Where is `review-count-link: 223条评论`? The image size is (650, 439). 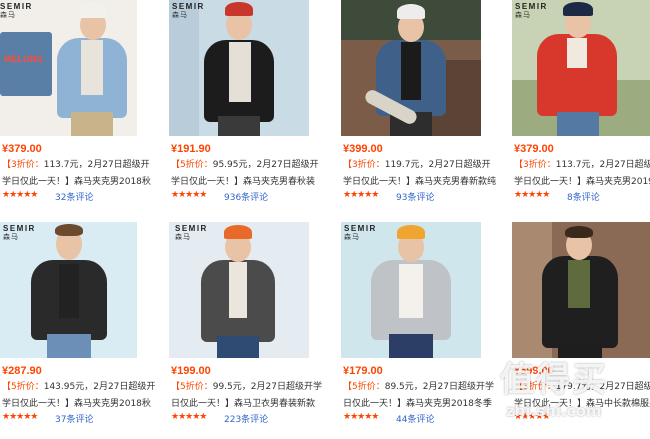 review-count-link: 223条评论 is located at coordinates (246, 418).